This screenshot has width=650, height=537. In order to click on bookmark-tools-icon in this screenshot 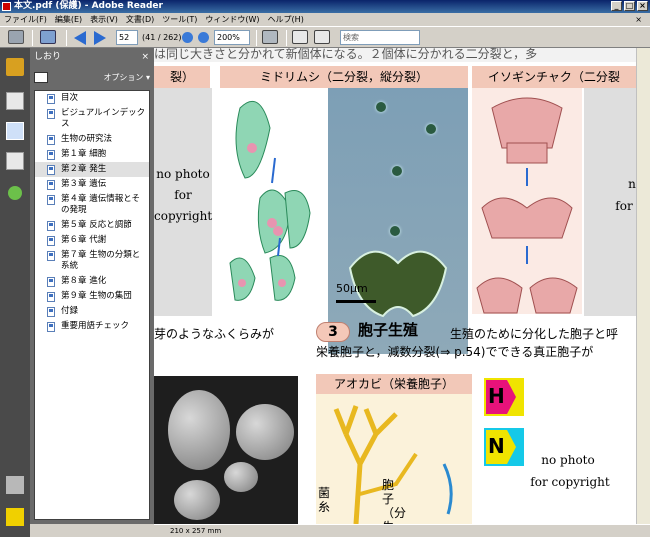, I will do `click(41, 77)`.